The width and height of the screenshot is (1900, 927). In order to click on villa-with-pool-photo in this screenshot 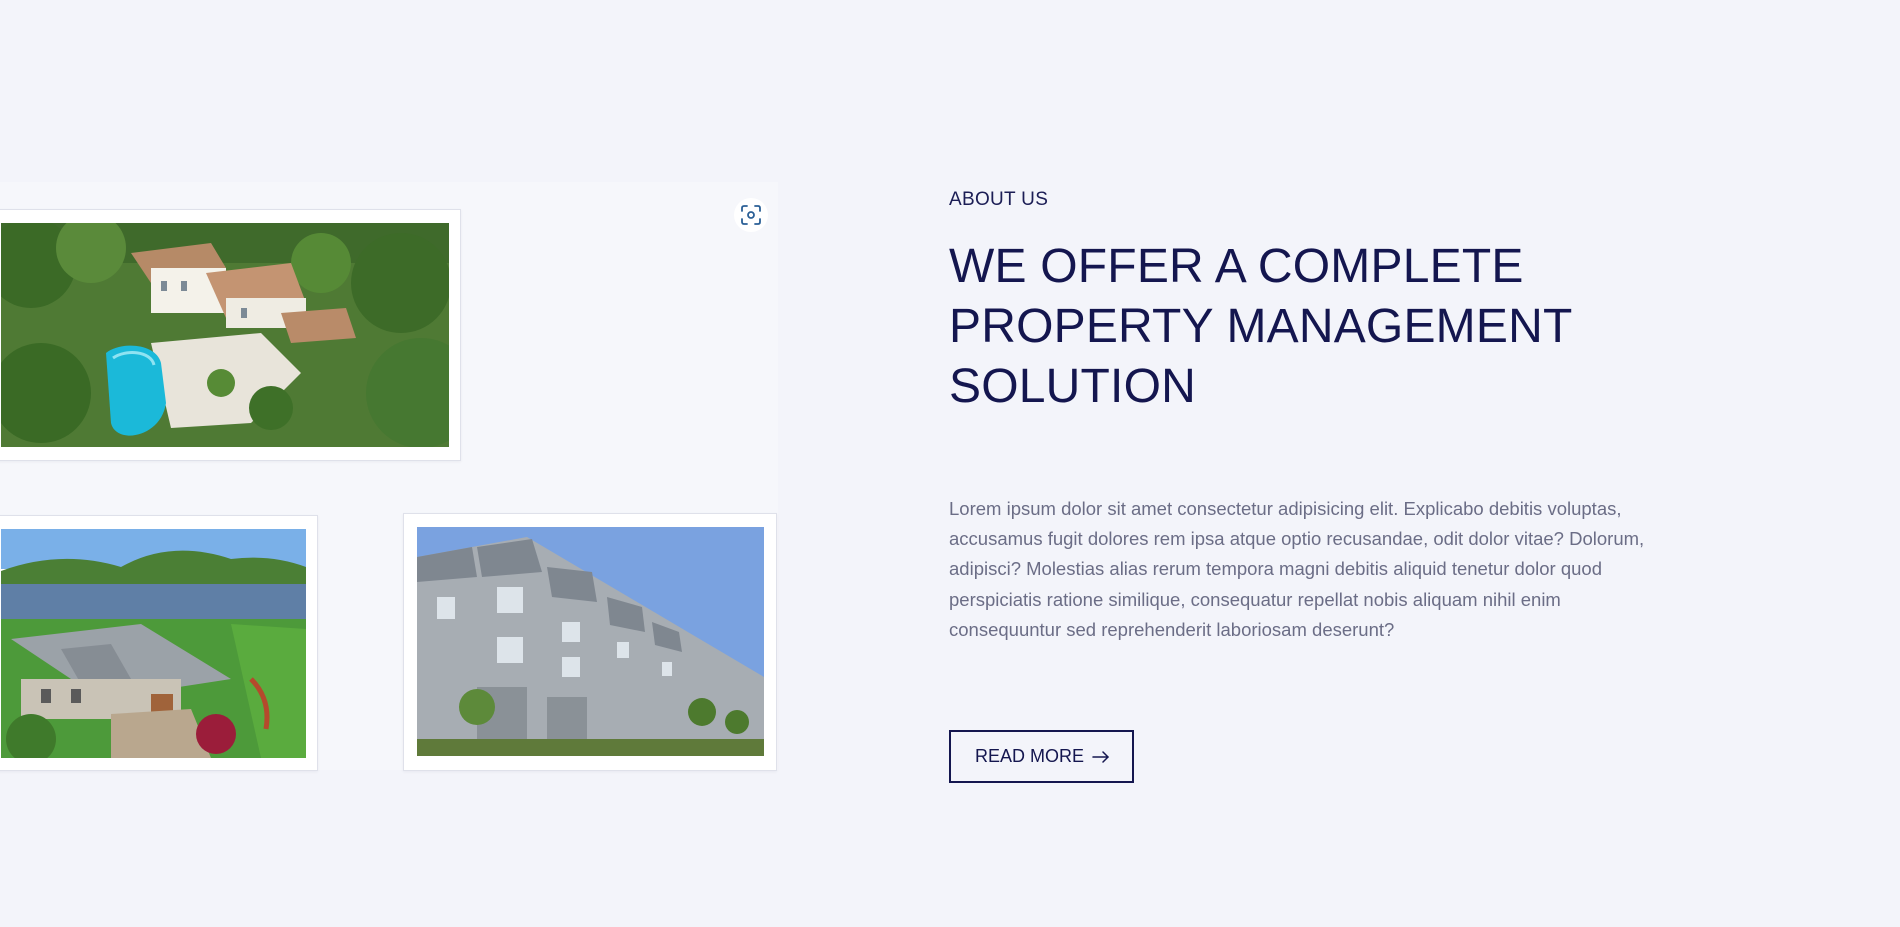, I will do `click(225, 335)`.